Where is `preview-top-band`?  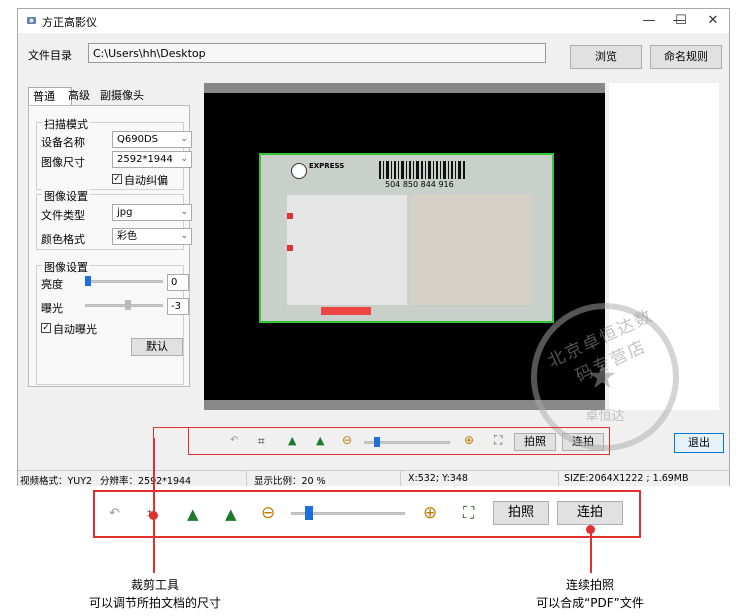 preview-top-band is located at coordinates (404, 88).